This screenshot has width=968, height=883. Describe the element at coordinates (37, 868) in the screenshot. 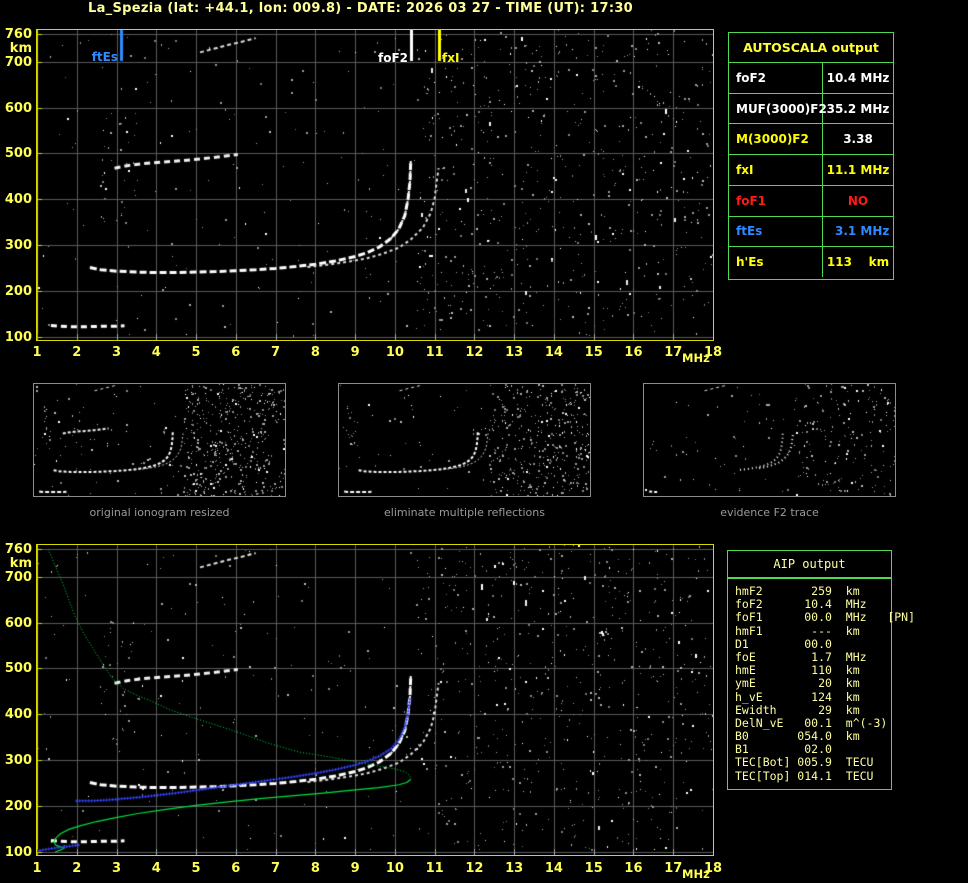

I see `x-tick-label-bottom: 1` at that location.